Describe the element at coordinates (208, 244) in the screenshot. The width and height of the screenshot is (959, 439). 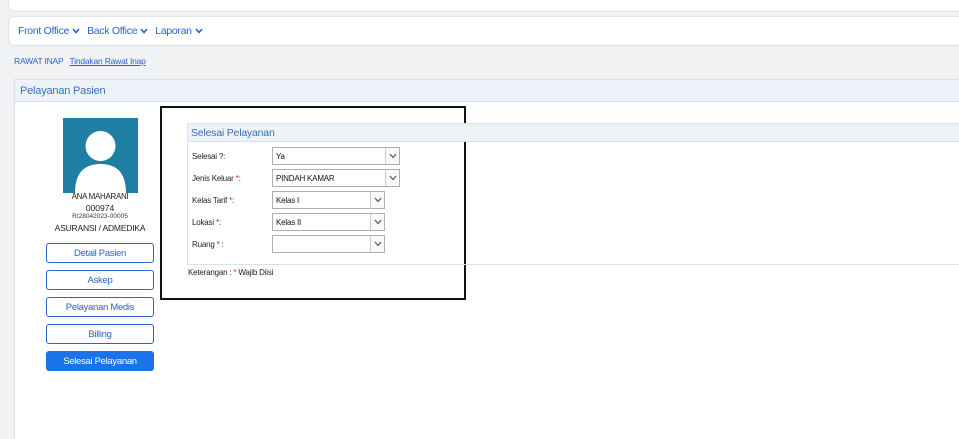
I see `field-ruang-label: Ruang * :` at that location.